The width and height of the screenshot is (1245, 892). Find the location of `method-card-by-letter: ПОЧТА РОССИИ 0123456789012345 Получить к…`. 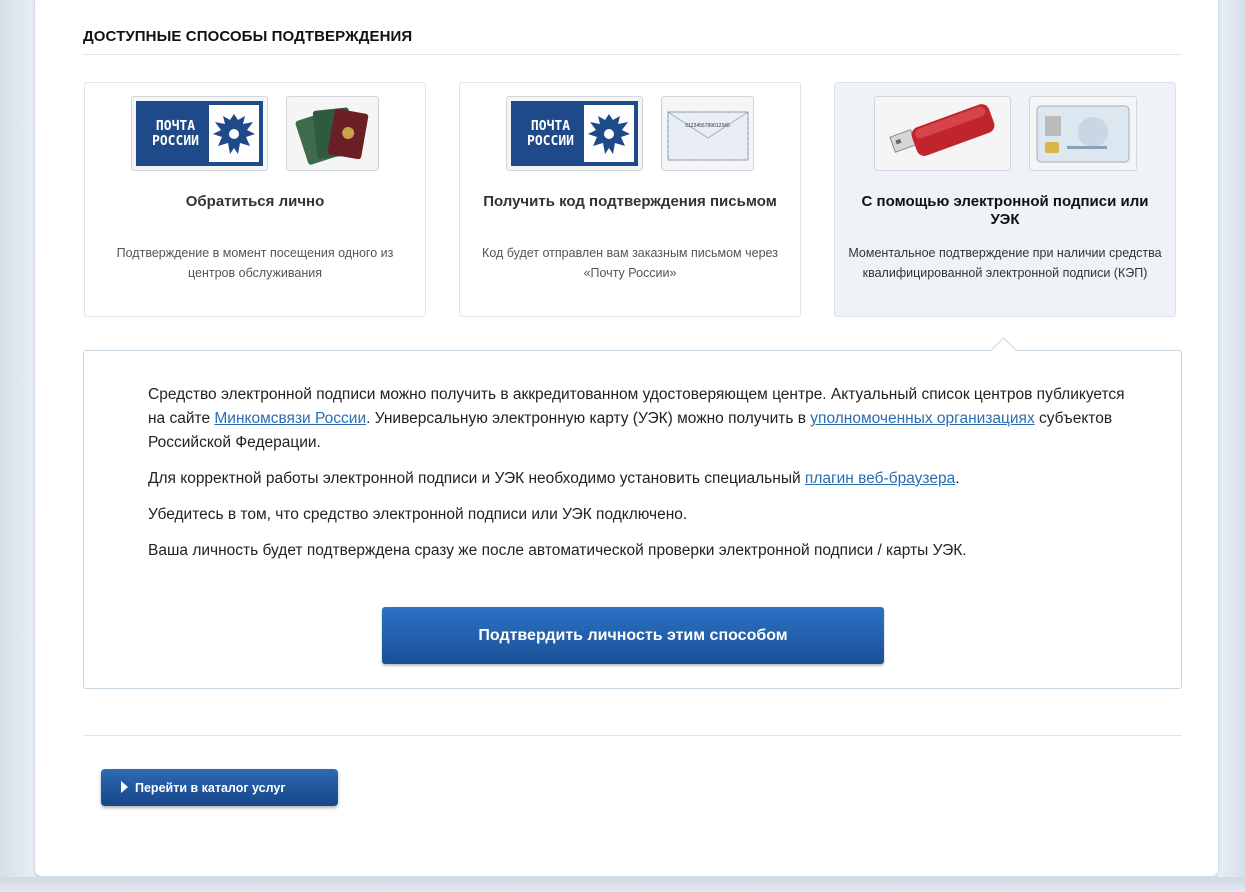

method-card-by-letter: ПОЧТА РОССИИ 0123456789012345 Получить к… is located at coordinates (630, 199).